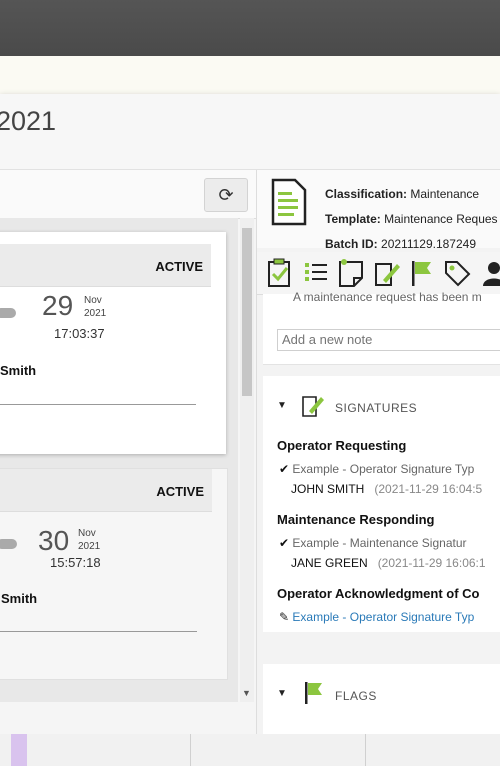 The width and height of the screenshot is (500, 766). I want to click on detail-icon-bar, so click(378, 273).